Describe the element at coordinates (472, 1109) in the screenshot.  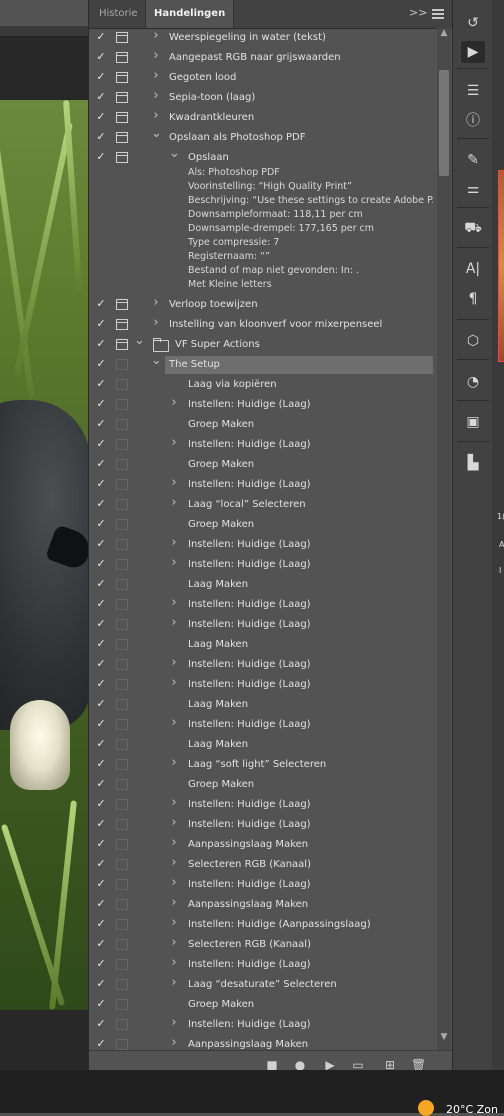
I see `weather-text: 20°C Zon` at that location.